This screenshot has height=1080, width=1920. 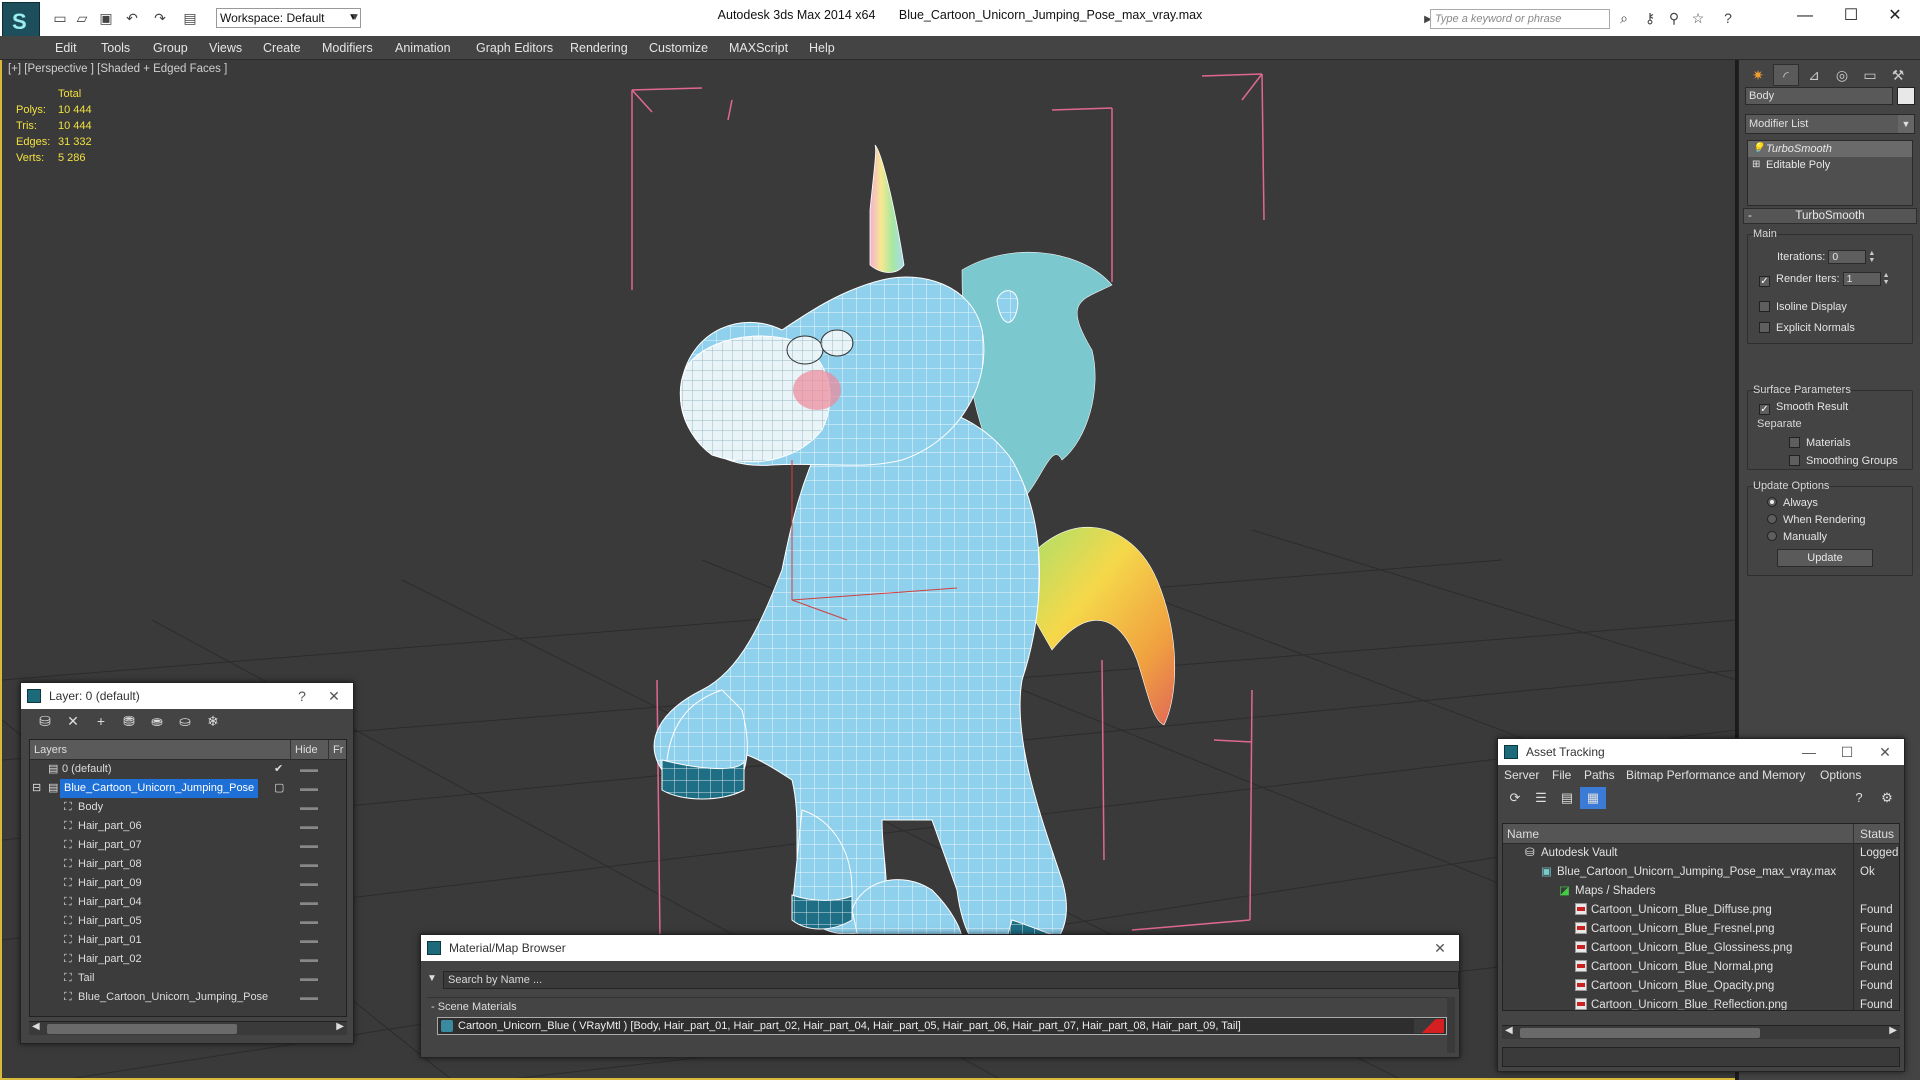 I want to click on display-tab-icon: ▭, so click(x=1870, y=75).